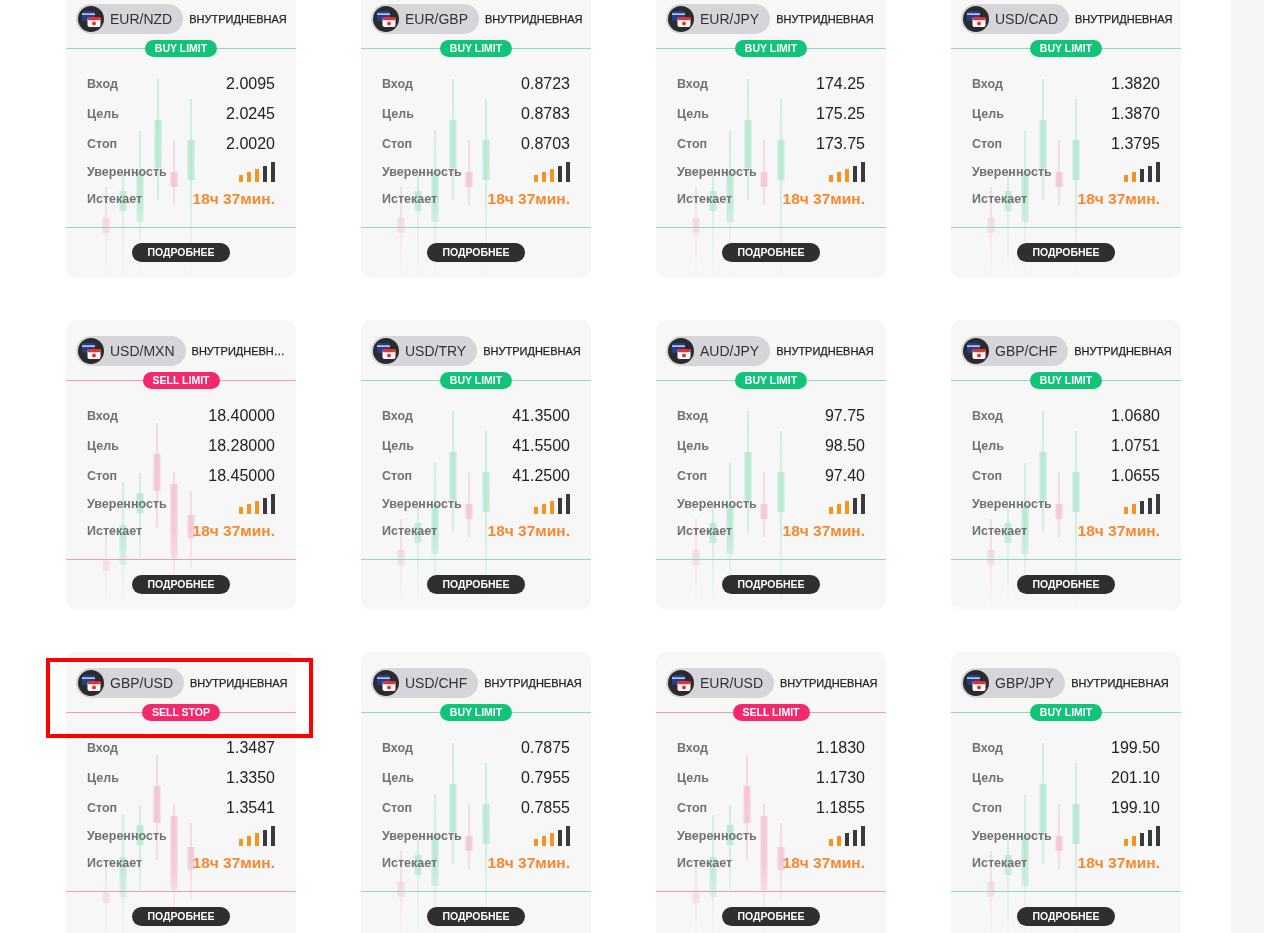  I want to click on price-value: 97.75, so click(844, 416).